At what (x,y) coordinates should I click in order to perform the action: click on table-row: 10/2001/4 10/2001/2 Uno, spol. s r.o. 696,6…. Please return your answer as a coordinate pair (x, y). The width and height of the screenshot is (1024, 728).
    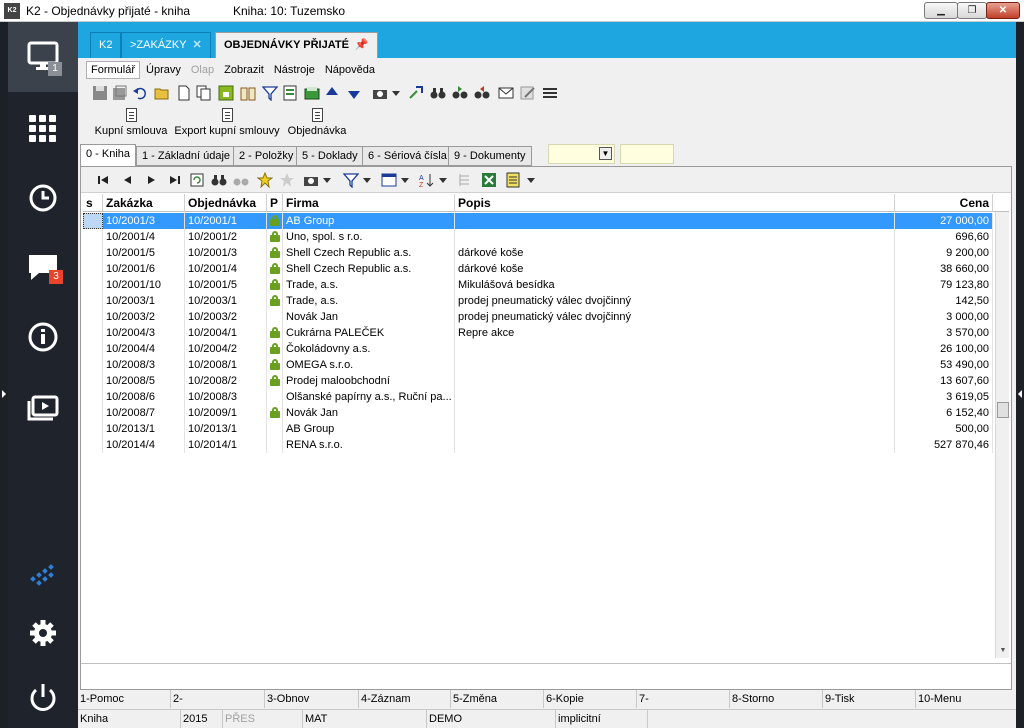
    Looking at the image, I should click on (538, 237).